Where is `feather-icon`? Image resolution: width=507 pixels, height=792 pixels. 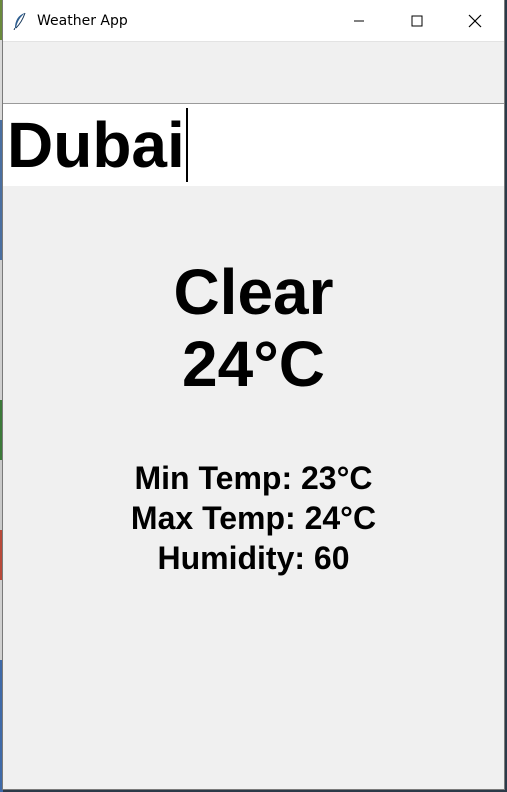 feather-icon is located at coordinates (20, 21).